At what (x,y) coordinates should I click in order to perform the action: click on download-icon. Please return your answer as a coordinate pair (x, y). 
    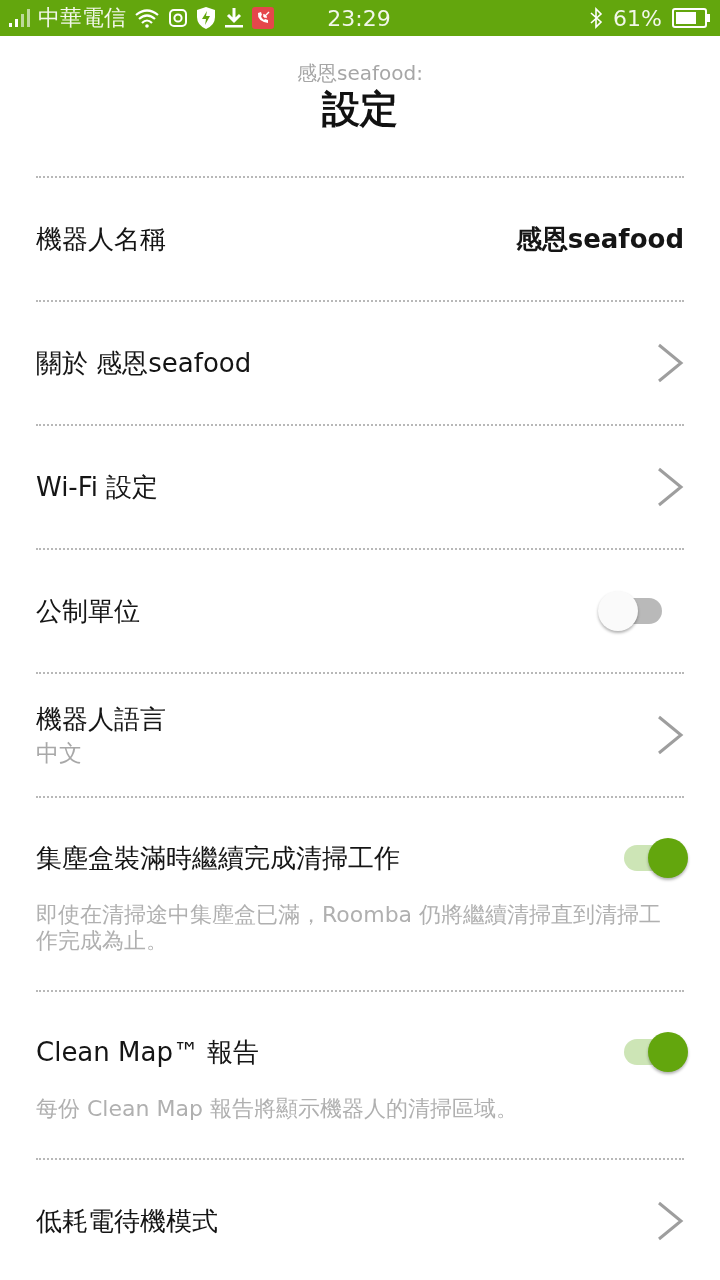
    Looking at the image, I should click on (234, 18).